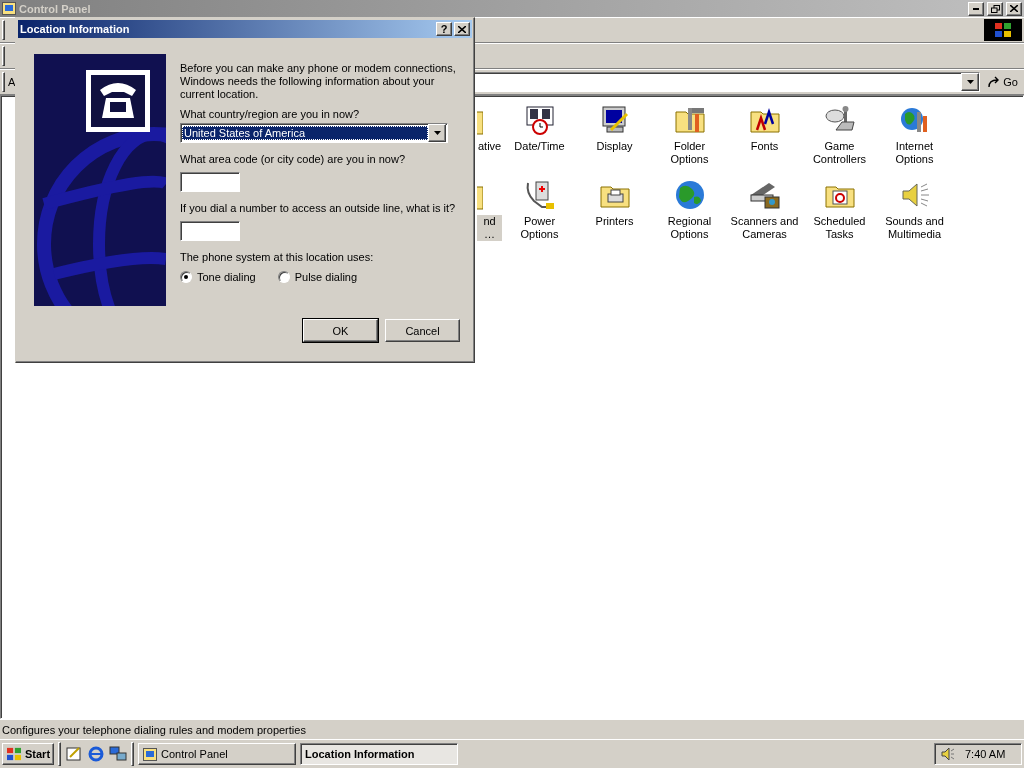 The height and width of the screenshot is (768, 1024). Describe the element at coordinates (318, 208) in the screenshot. I see `outside-line-label: If you dial a number to access an outside line, what is it?` at that location.